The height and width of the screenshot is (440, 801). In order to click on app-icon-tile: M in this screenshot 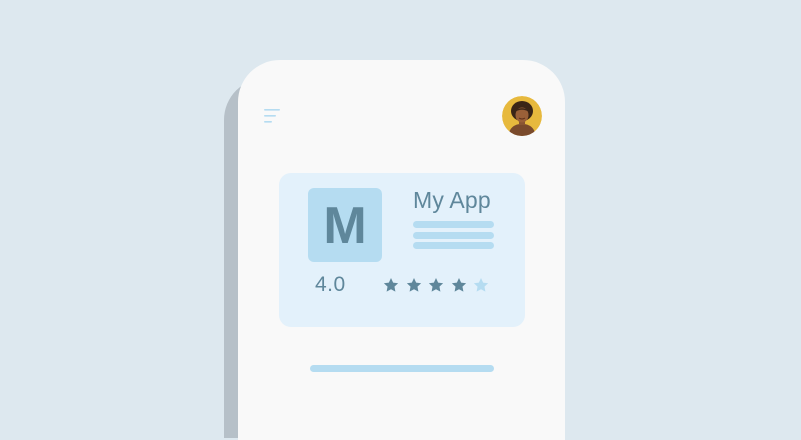, I will do `click(345, 225)`.